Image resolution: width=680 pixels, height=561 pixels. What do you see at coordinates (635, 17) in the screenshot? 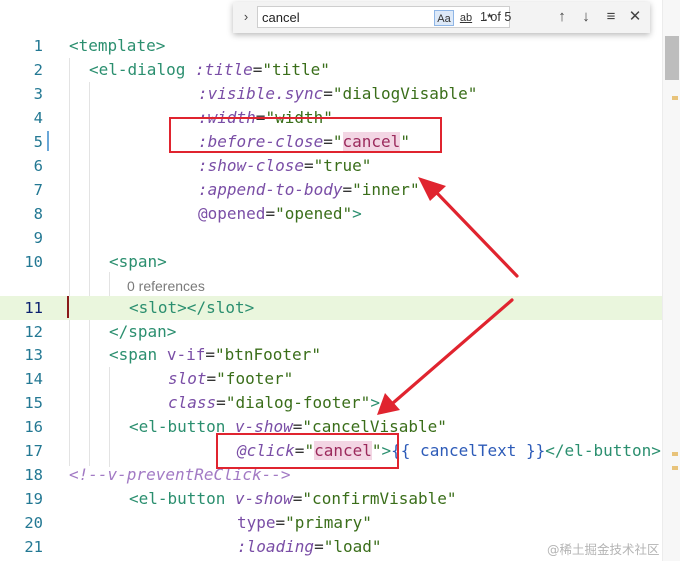
I see `close-icon: ✕` at bounding box center [635, 17].